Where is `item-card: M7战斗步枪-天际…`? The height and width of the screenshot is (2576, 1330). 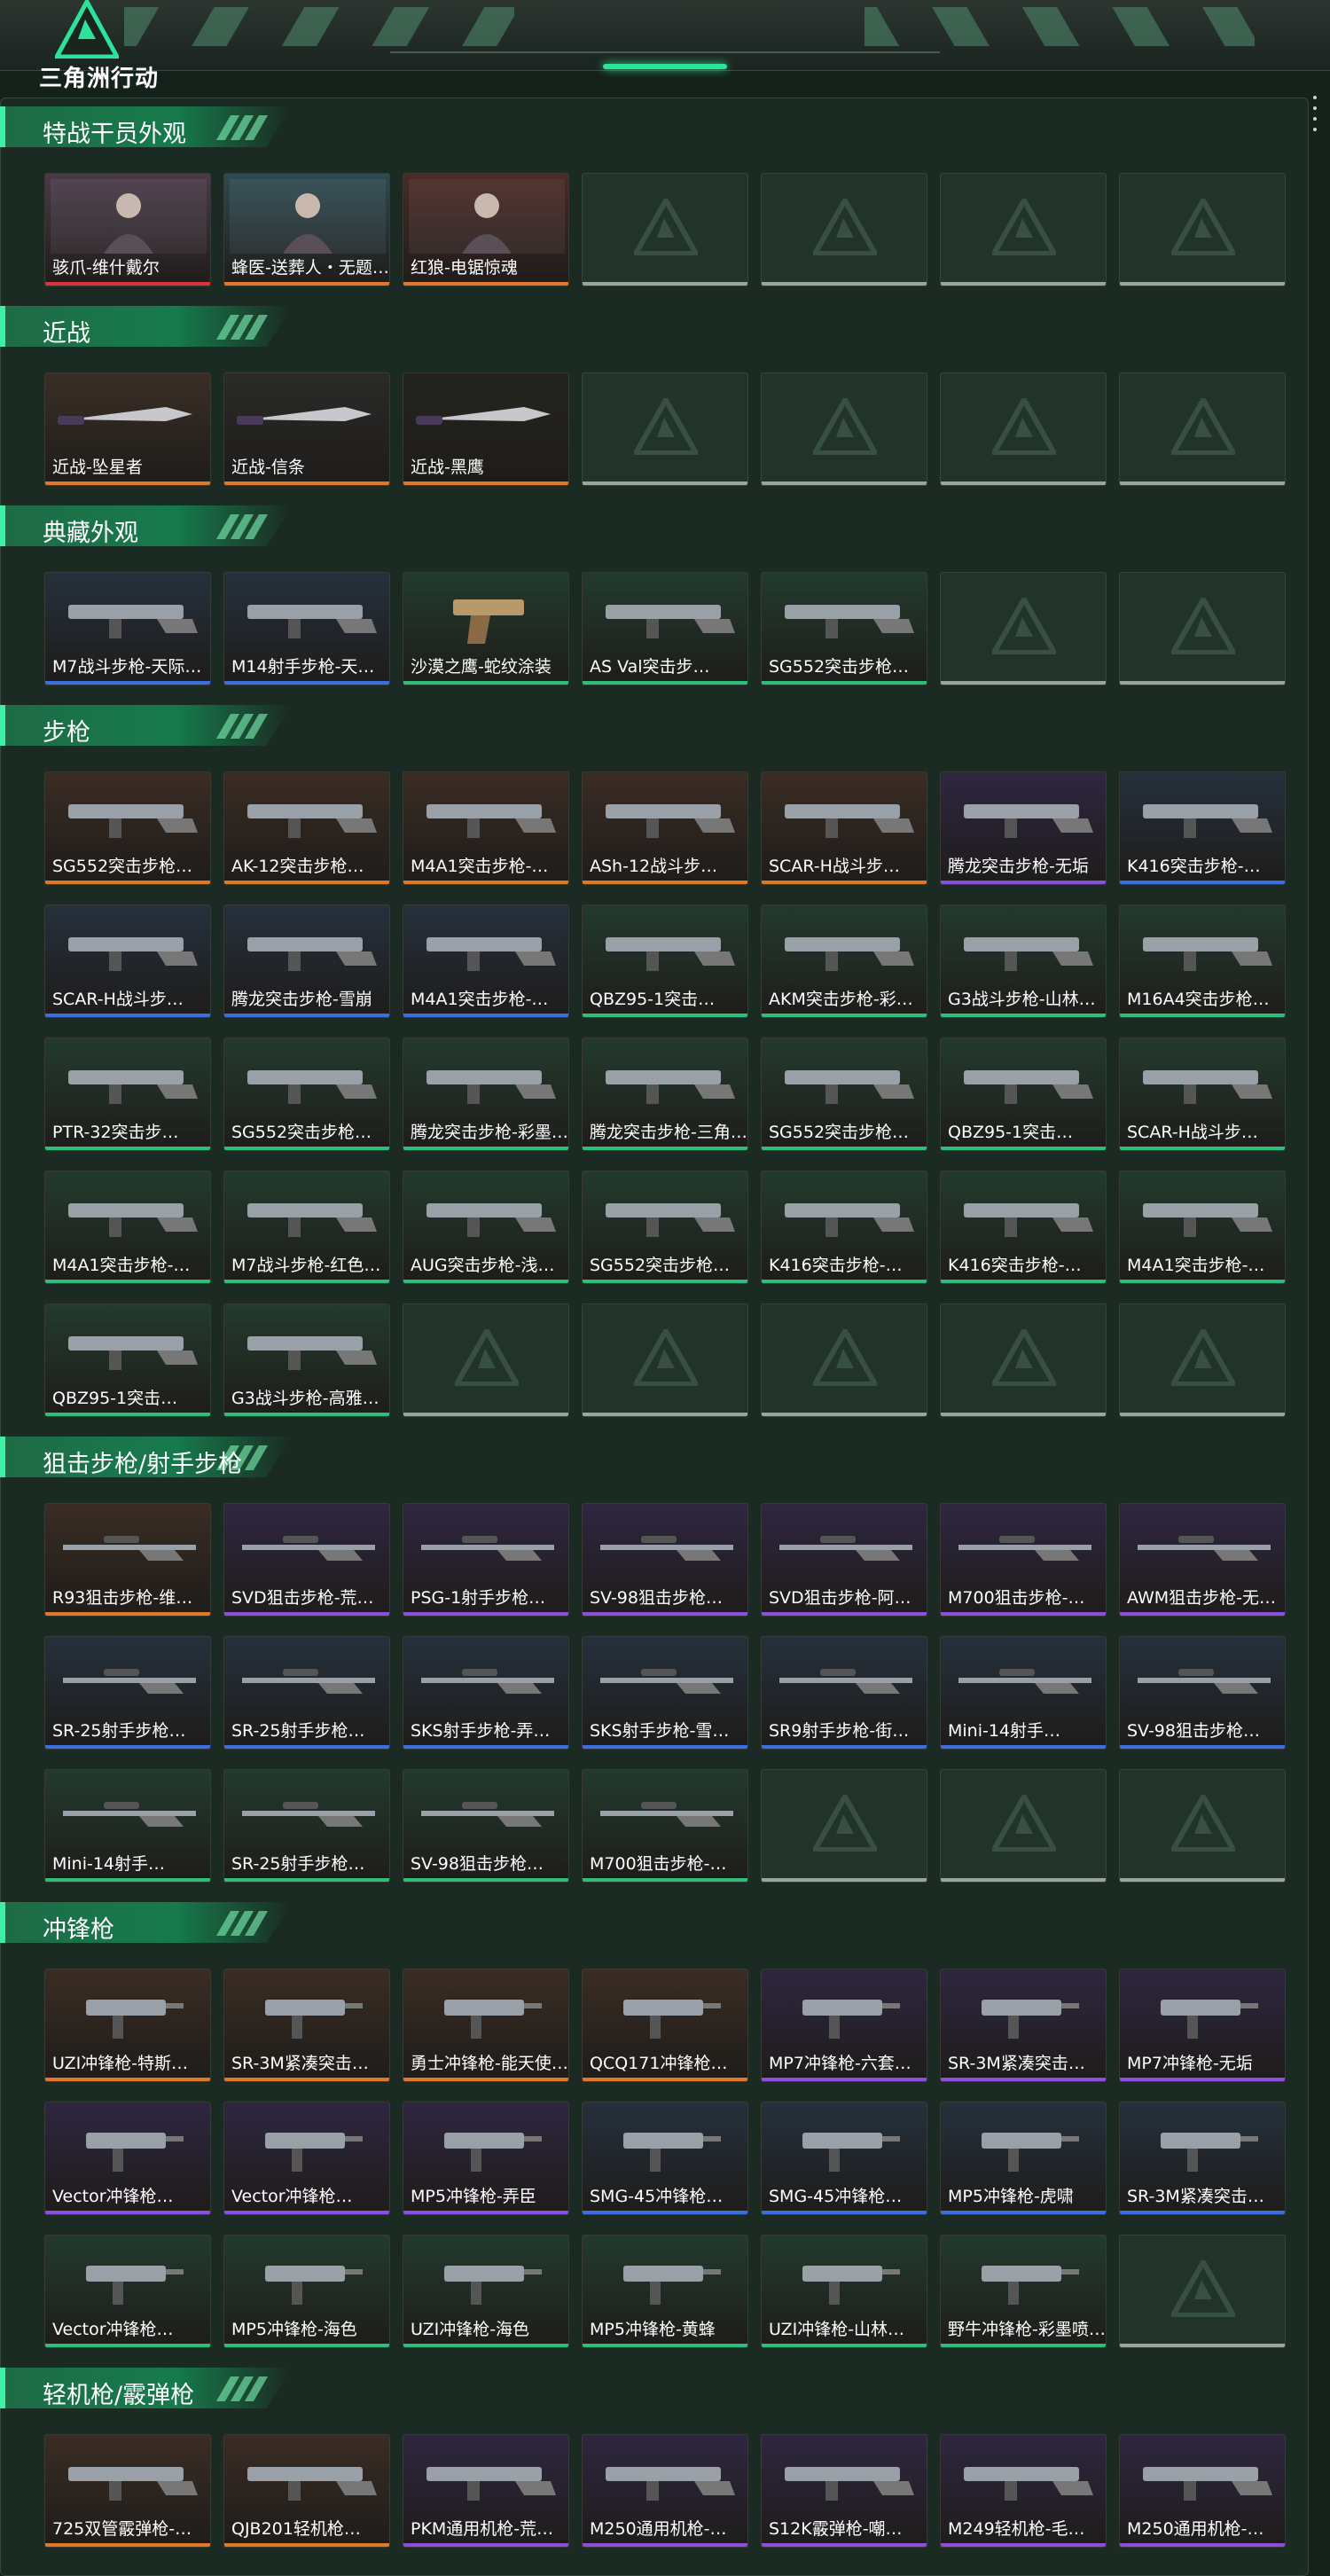 item-card: M7战斗步枪-天际… is located at coordinates (127, 628).